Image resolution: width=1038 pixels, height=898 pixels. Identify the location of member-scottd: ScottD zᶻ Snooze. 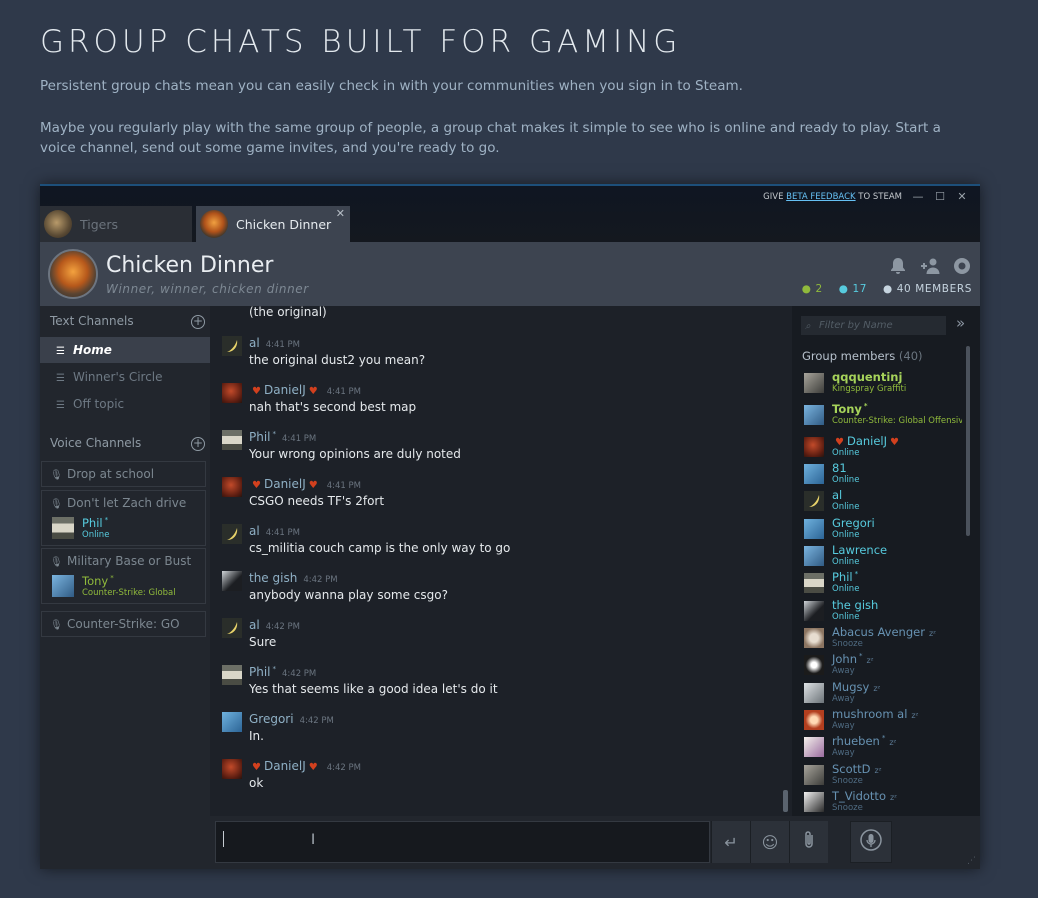
(887, 775).